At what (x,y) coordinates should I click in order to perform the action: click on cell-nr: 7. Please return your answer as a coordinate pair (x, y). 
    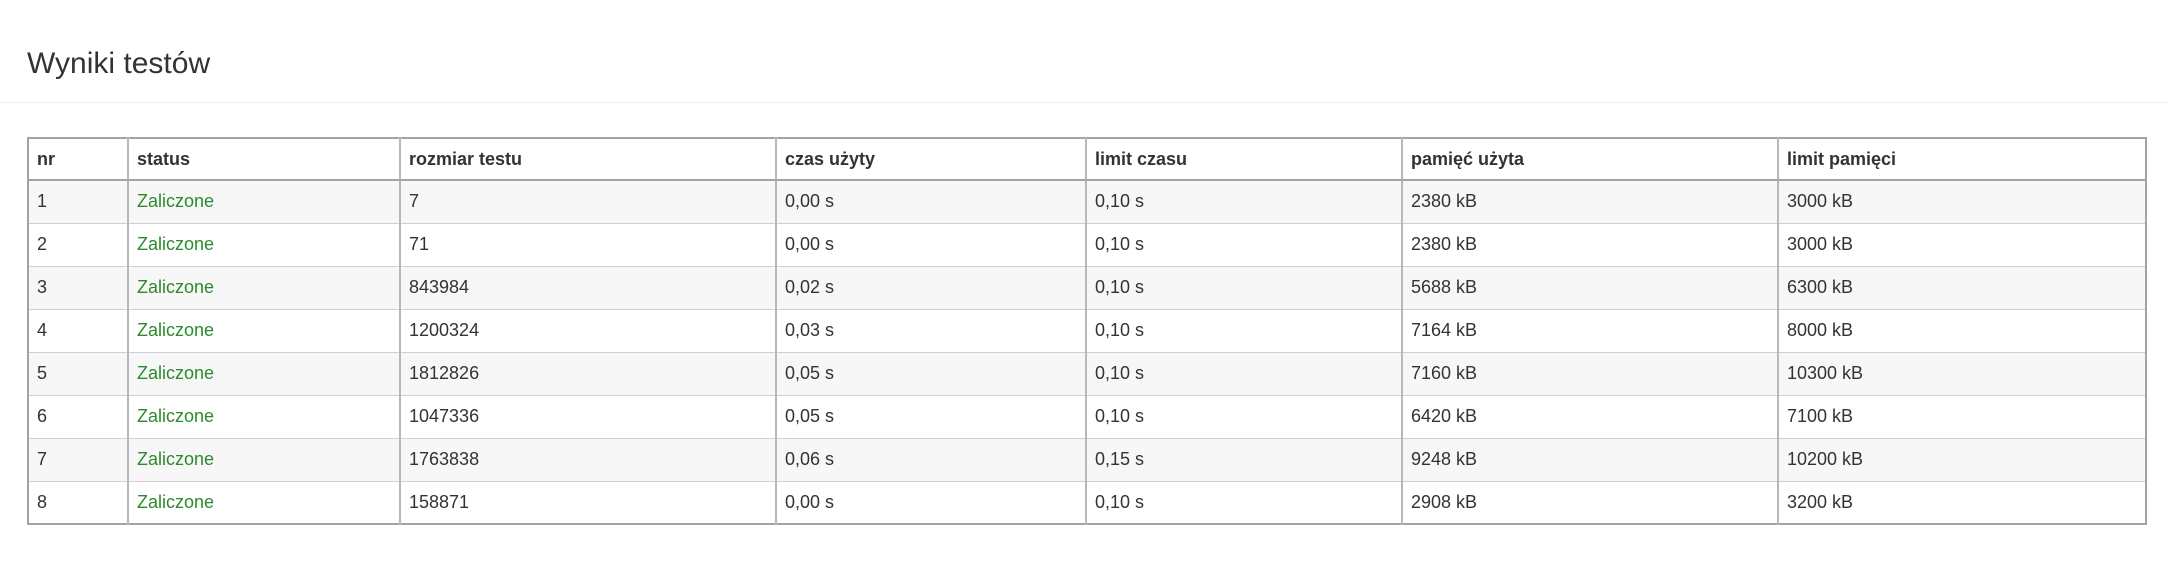
    Looking at the image, I should click on (78, 459).